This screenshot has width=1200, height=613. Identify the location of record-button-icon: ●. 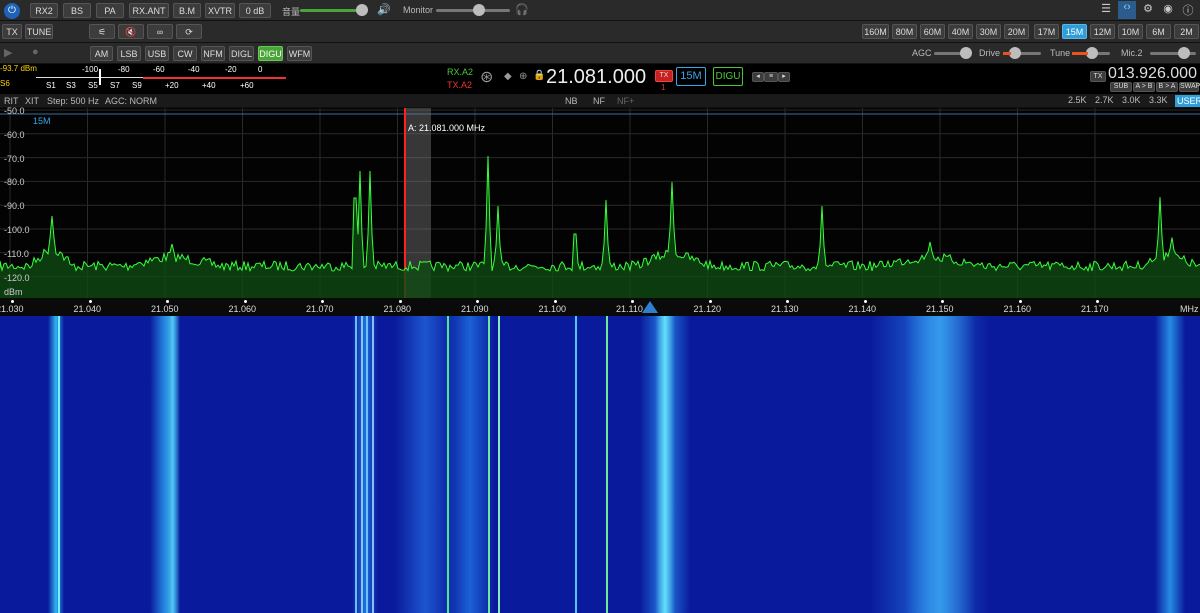
(35, 52).